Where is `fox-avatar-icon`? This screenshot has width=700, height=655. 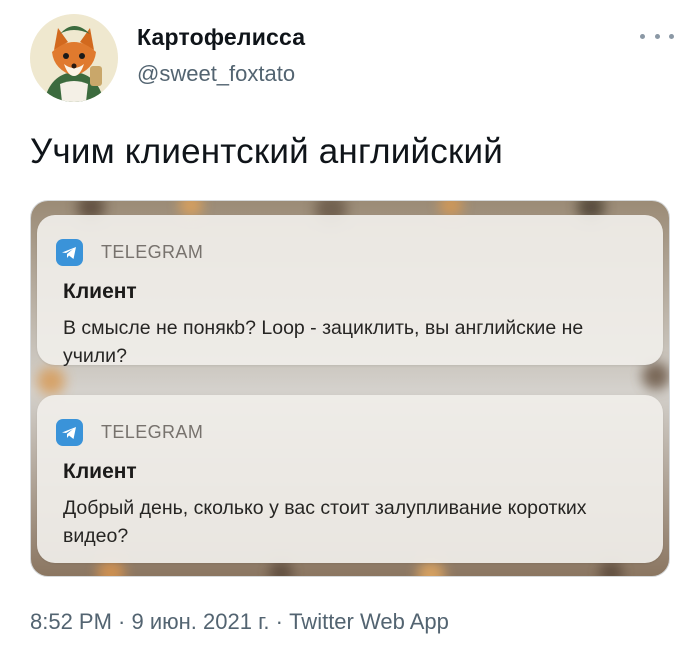 fox-avatar-icon is located at coordinates (74, 58).